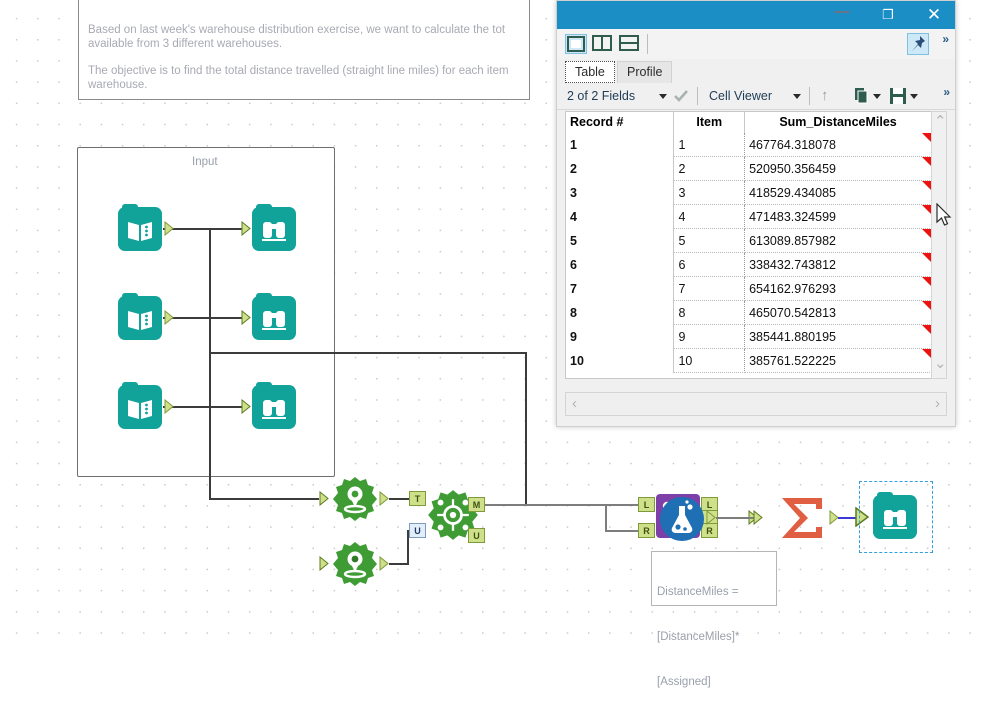  Describe the element at coordinates (877, 96) in the screenshot. I see `copy-caret-icon` at that location.